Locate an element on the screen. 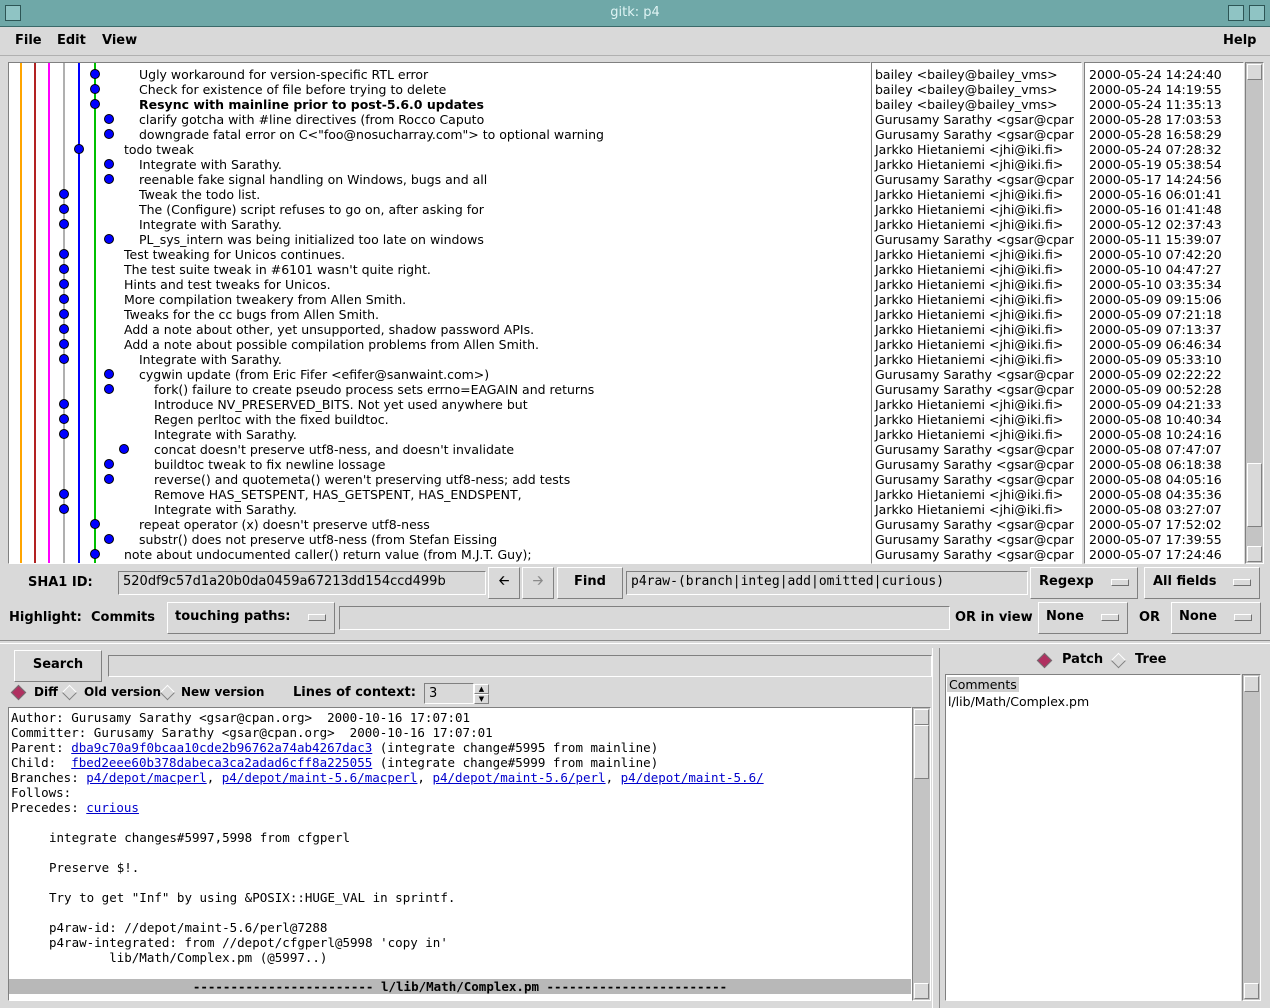 The width and height of the screenshot is (1270, 1008). commit-subject: Tweaks for the cc bugs from Allen Smith. is located at coordinates (251, 314).